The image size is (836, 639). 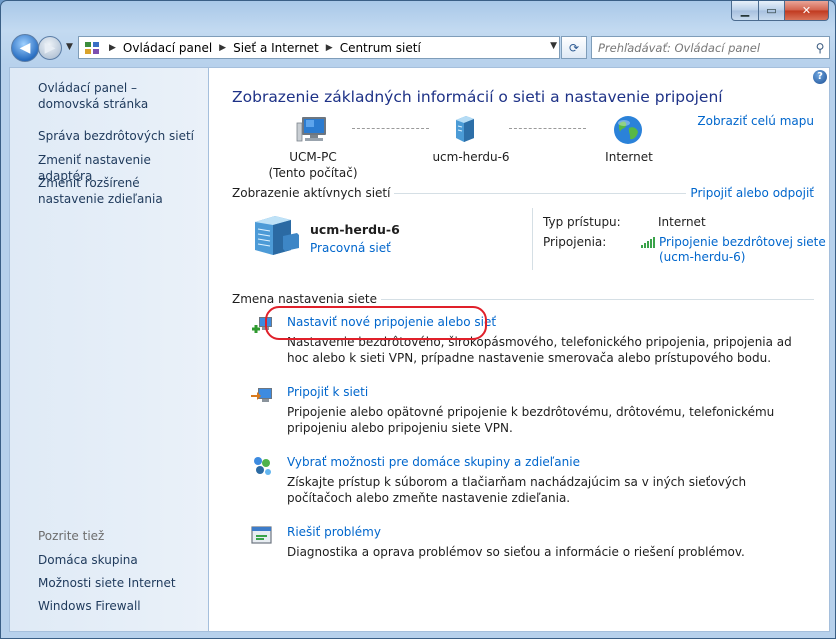 I want to click on minimize-icon: ▁, so click(x=745, y=10).